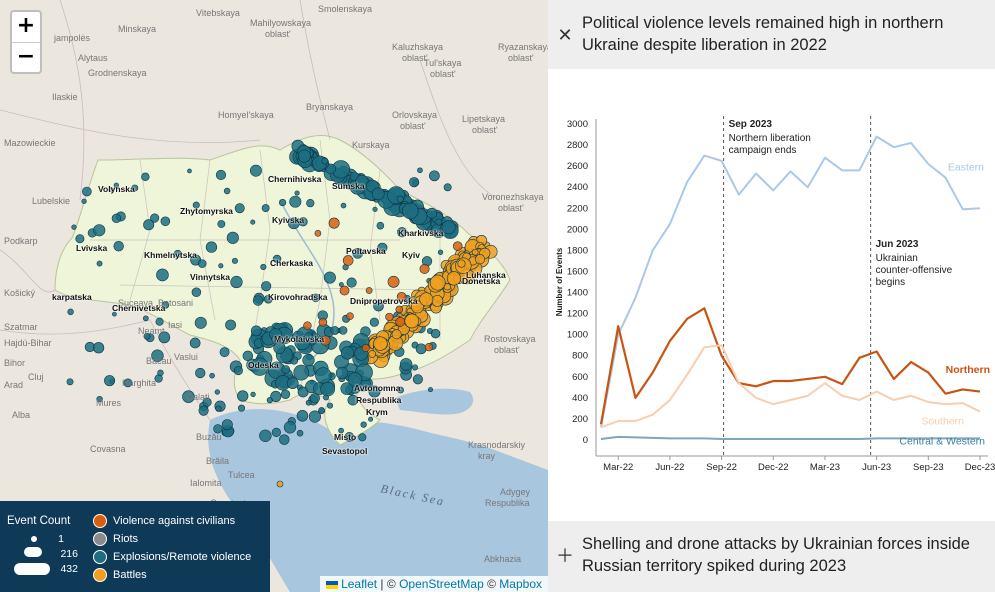 This screenshot has width=995, height=592. I want to click on zoom-out-button: −, so click(26, 57).